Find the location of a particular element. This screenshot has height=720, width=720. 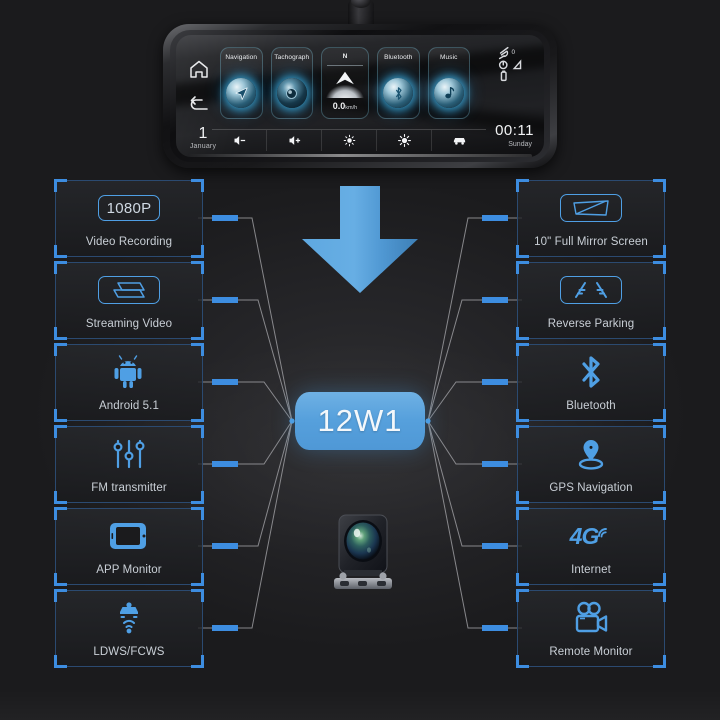

app-tile-music: Music is located at coordinates (449, 83).